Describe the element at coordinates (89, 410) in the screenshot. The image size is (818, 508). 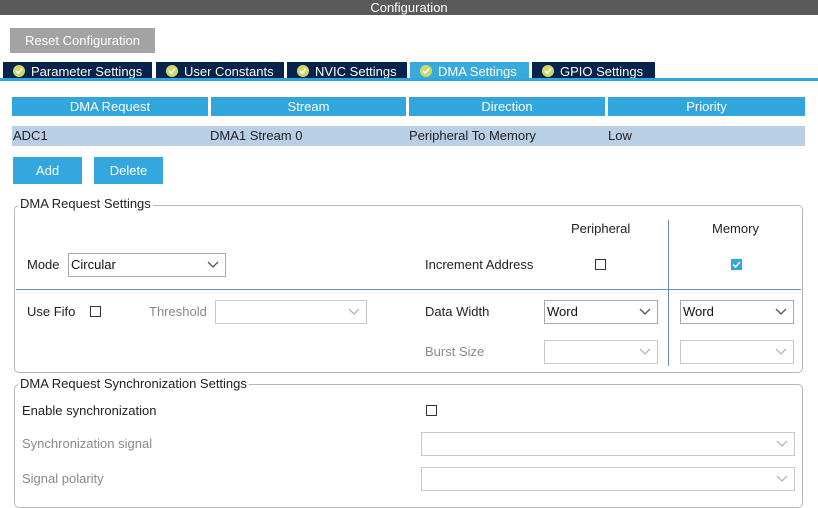
I see `enable-synchronization-label: Enable synchronization` at that location.